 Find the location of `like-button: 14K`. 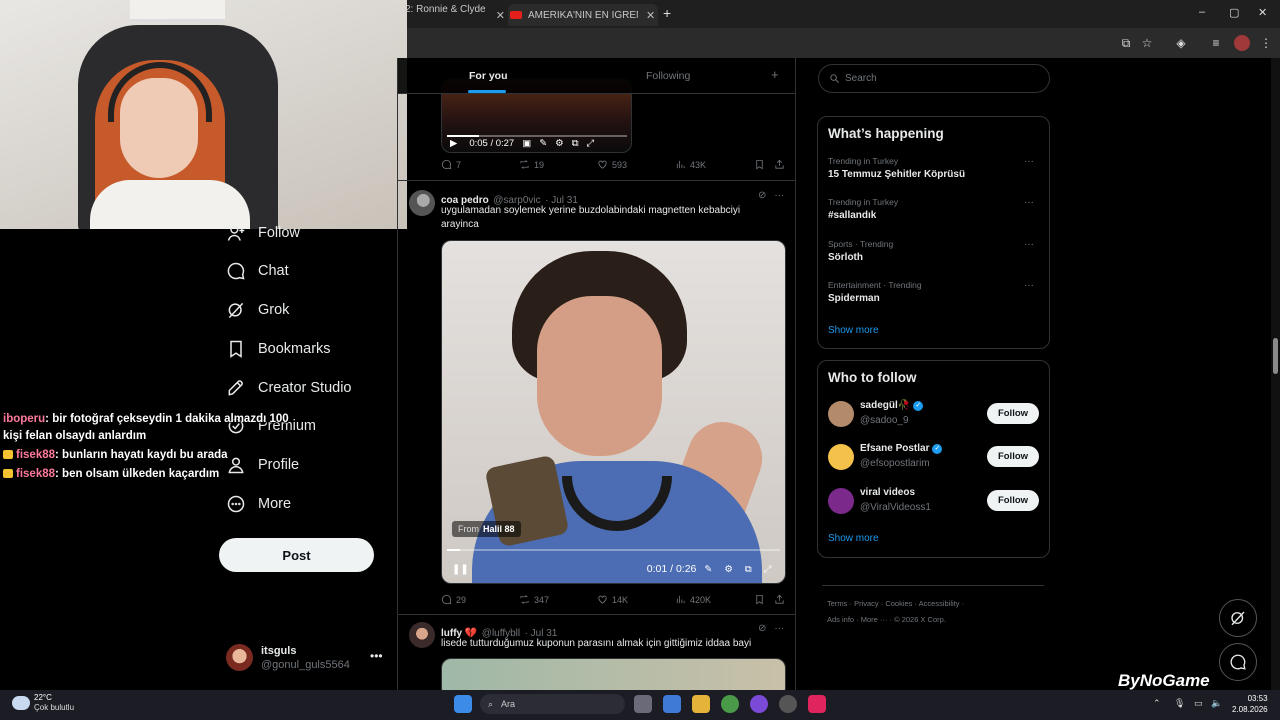

like-button: 14K is located at coordinates (612, 599).